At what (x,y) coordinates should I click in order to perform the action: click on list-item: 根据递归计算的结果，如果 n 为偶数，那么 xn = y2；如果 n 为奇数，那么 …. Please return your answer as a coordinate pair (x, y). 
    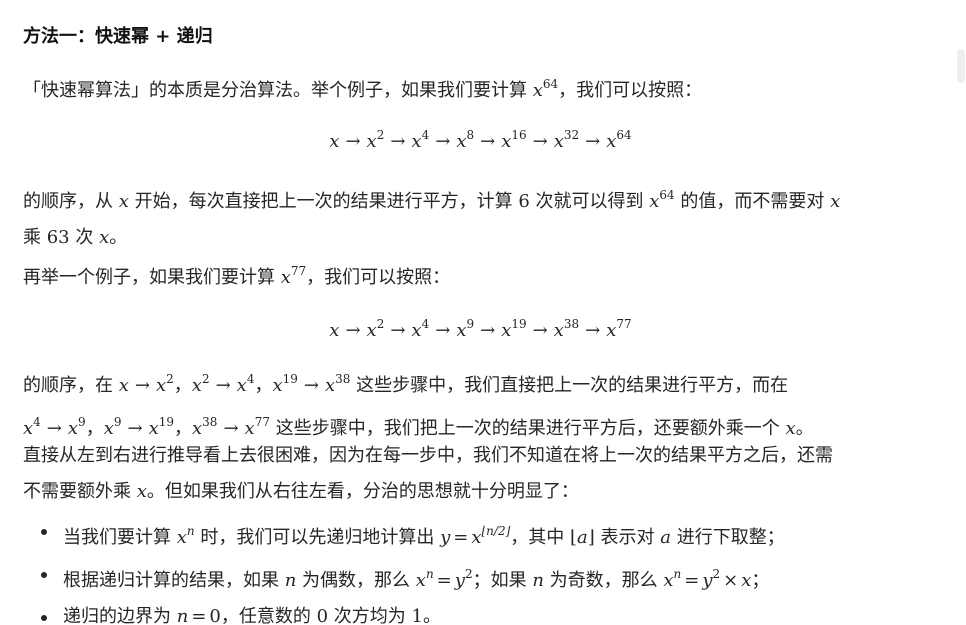
    Looking at the image, I should click on (480, 577).